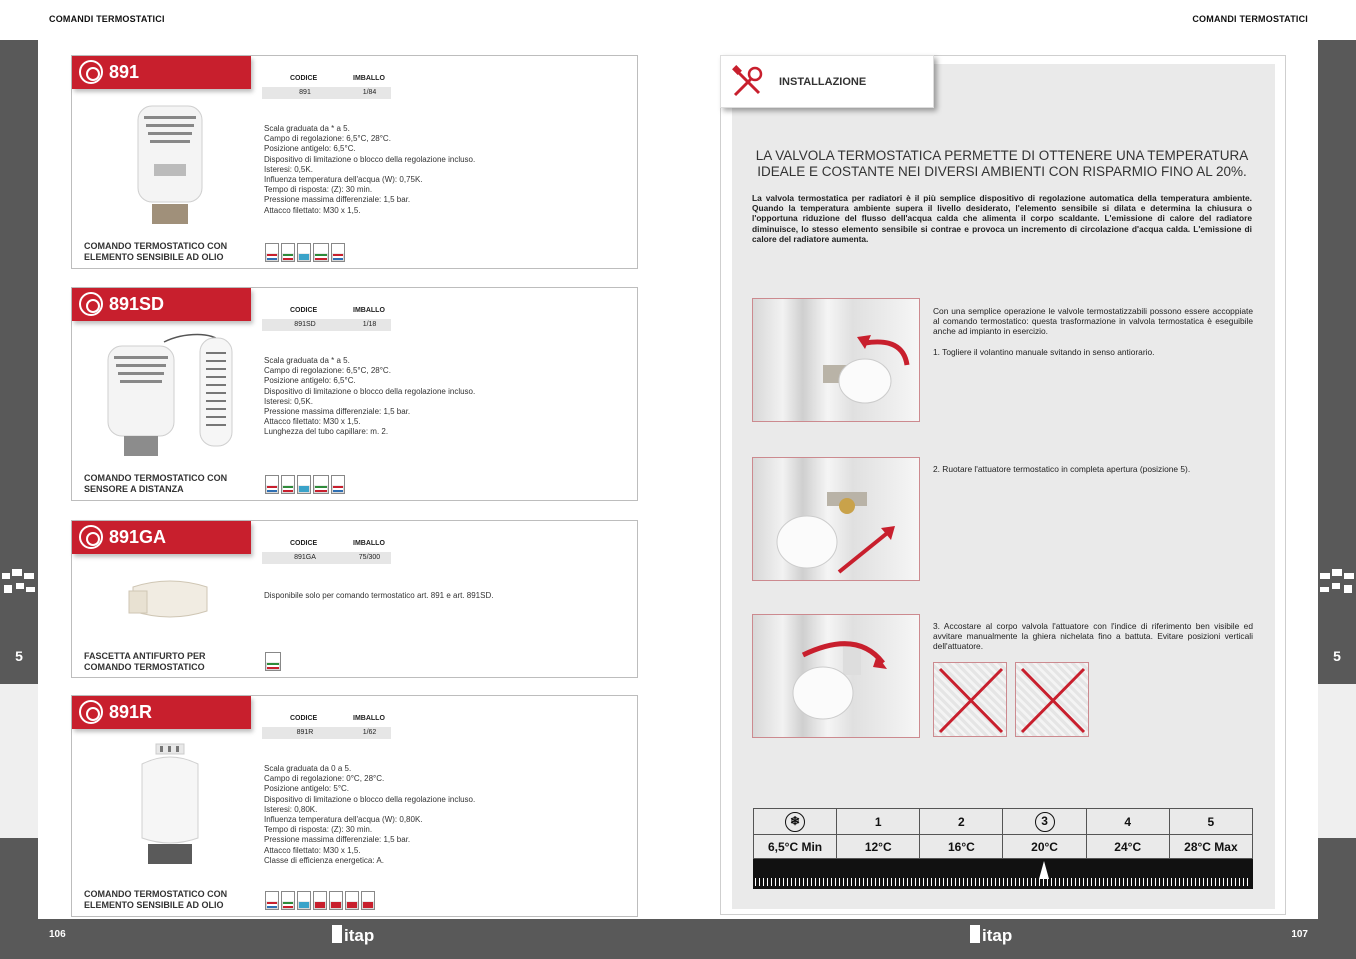 The width and height of the screenshot is (1356, 959). What do you see at coordinates (19, 362) in the screenshot?
I see `left-section-tab: 5` at bounding box center [19, 362].